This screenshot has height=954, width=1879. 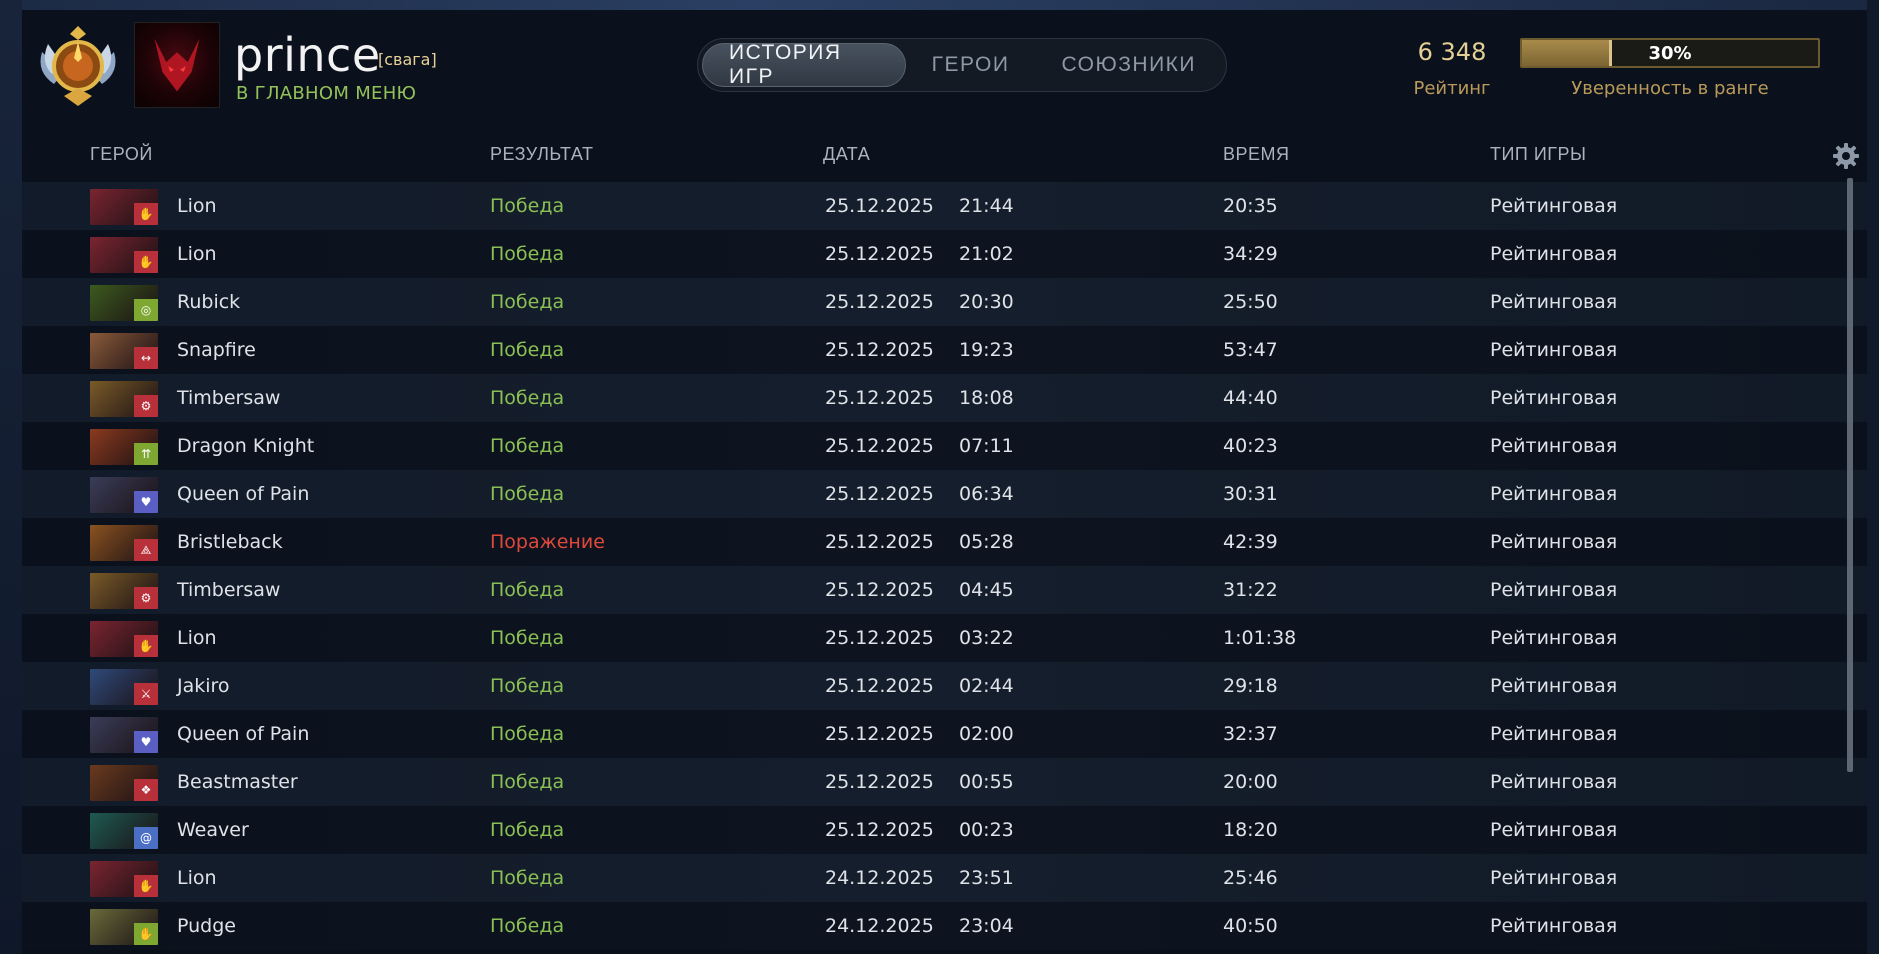 I want to click on match-duration: 25:50, so click(x=1250, y=302).